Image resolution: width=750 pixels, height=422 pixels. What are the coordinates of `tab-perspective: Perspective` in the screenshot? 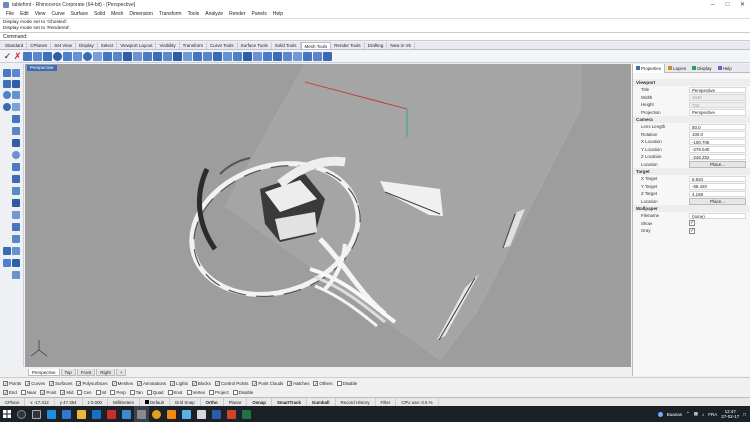 It's located at (44, 372).